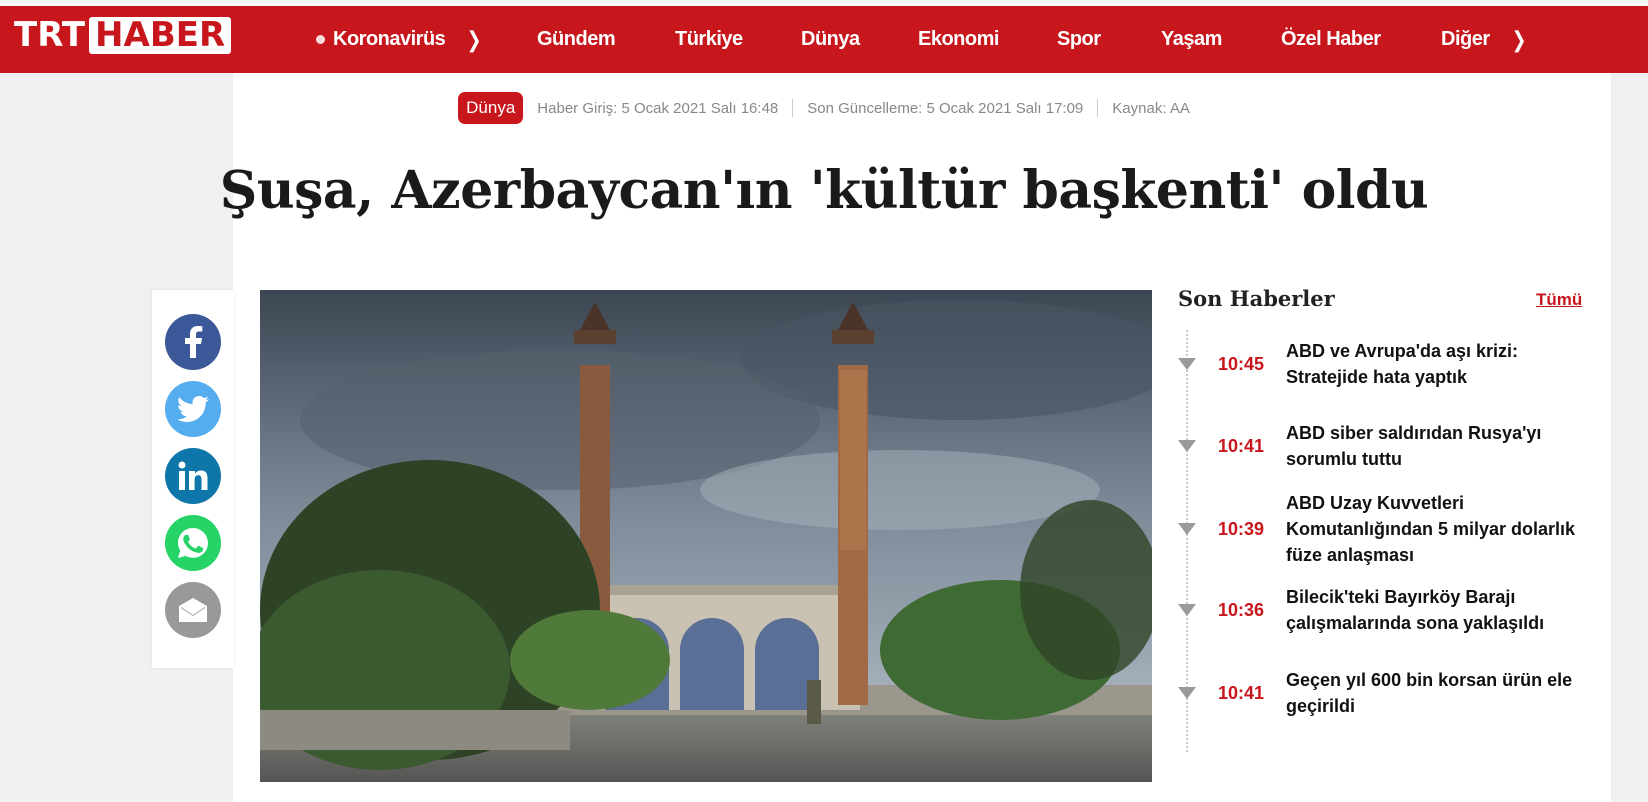  I want to click on news-time: 10:36, so click(1241, 609).